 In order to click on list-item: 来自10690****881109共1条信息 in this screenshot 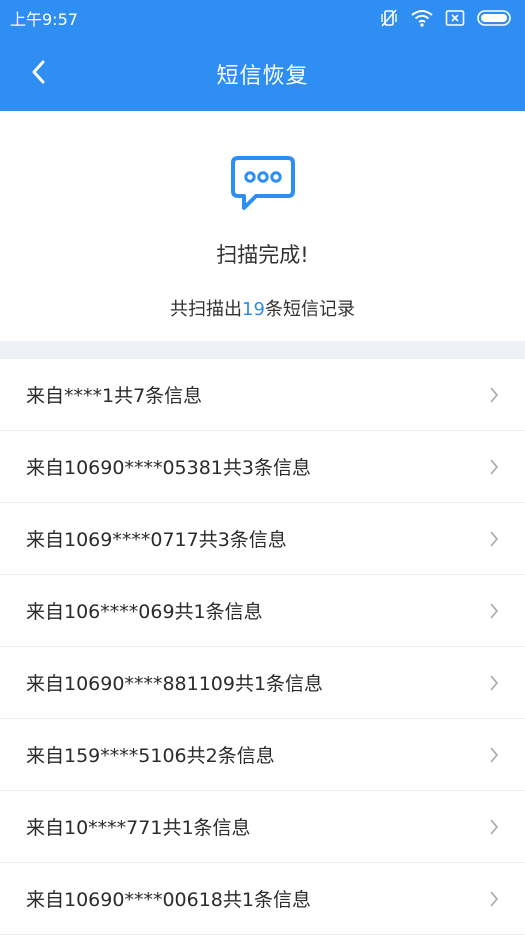, I will do `click(262, 683)`.